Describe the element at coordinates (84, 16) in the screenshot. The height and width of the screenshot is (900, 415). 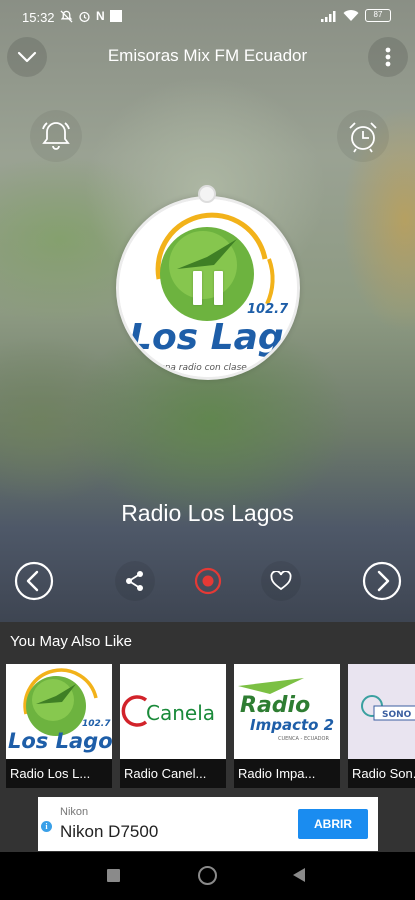
I see `alarm-status-icon` at that location.